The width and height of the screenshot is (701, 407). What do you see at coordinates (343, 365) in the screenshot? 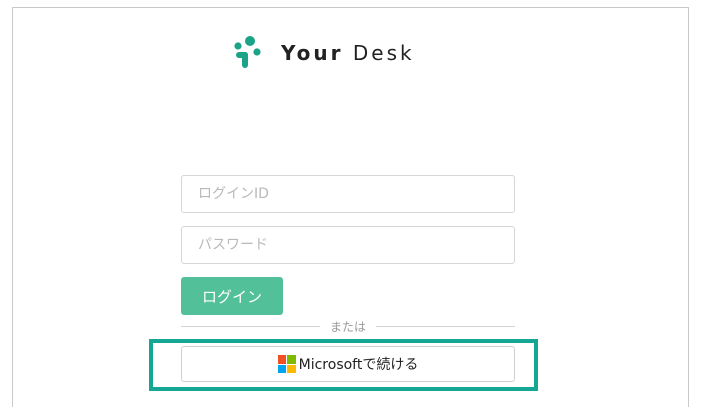
I see `highlight-box` at bounding box center [343, 365].